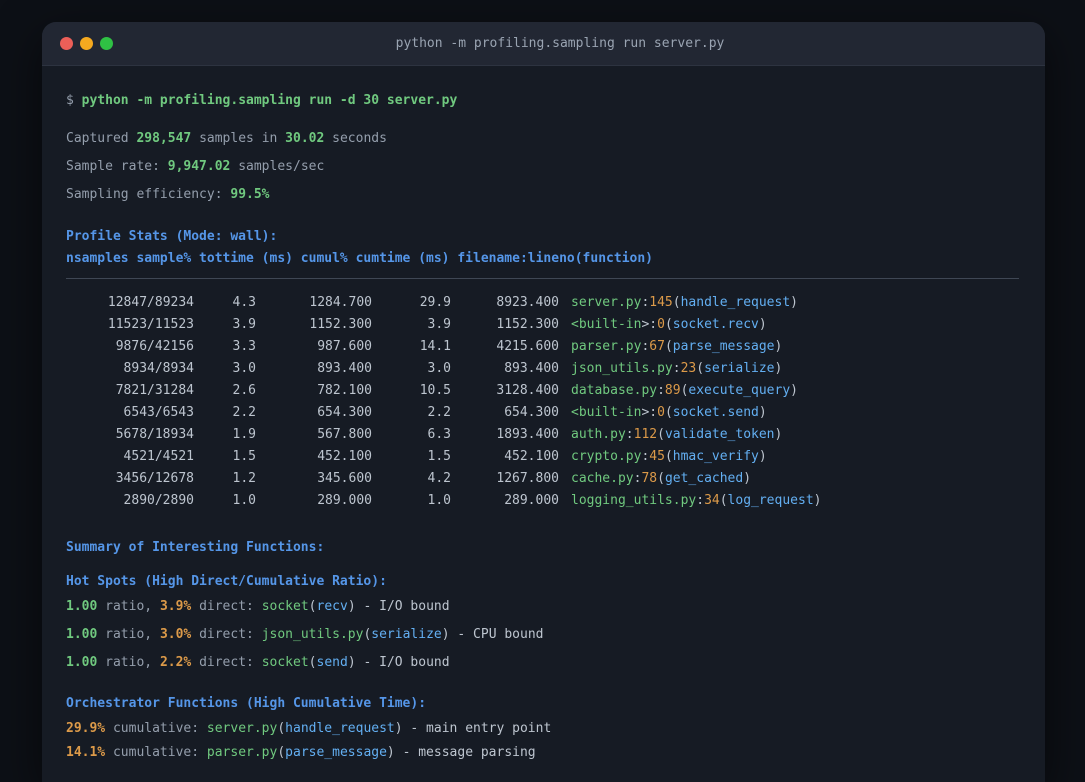 The width and height of the screenshot is (1085, 782). I want to click on text-run: server.py, so click(242, 728).